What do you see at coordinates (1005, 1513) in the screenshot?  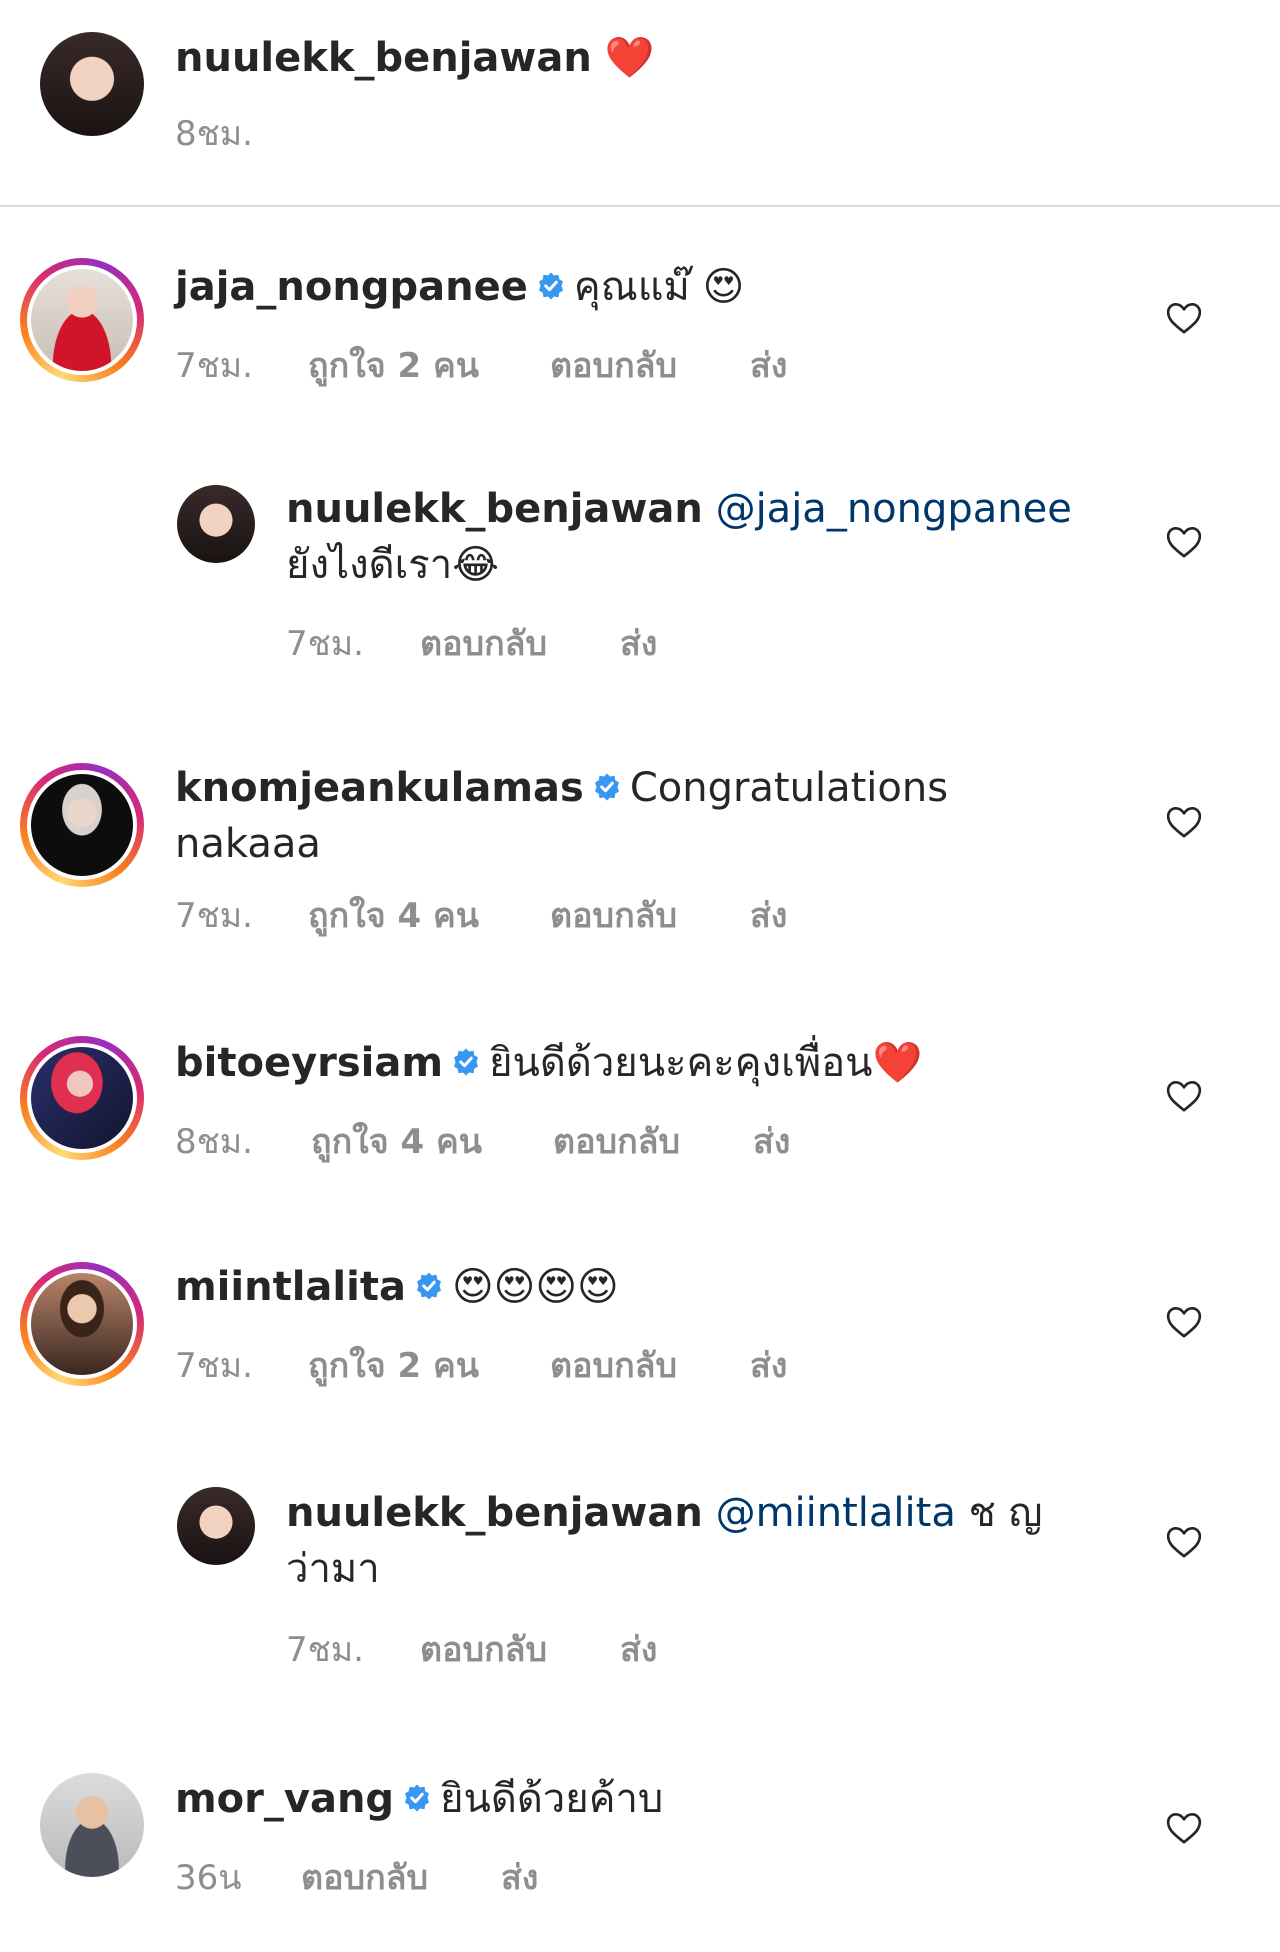 I see `comment-text: ช ญ` at bounding box center [1005, 1513].